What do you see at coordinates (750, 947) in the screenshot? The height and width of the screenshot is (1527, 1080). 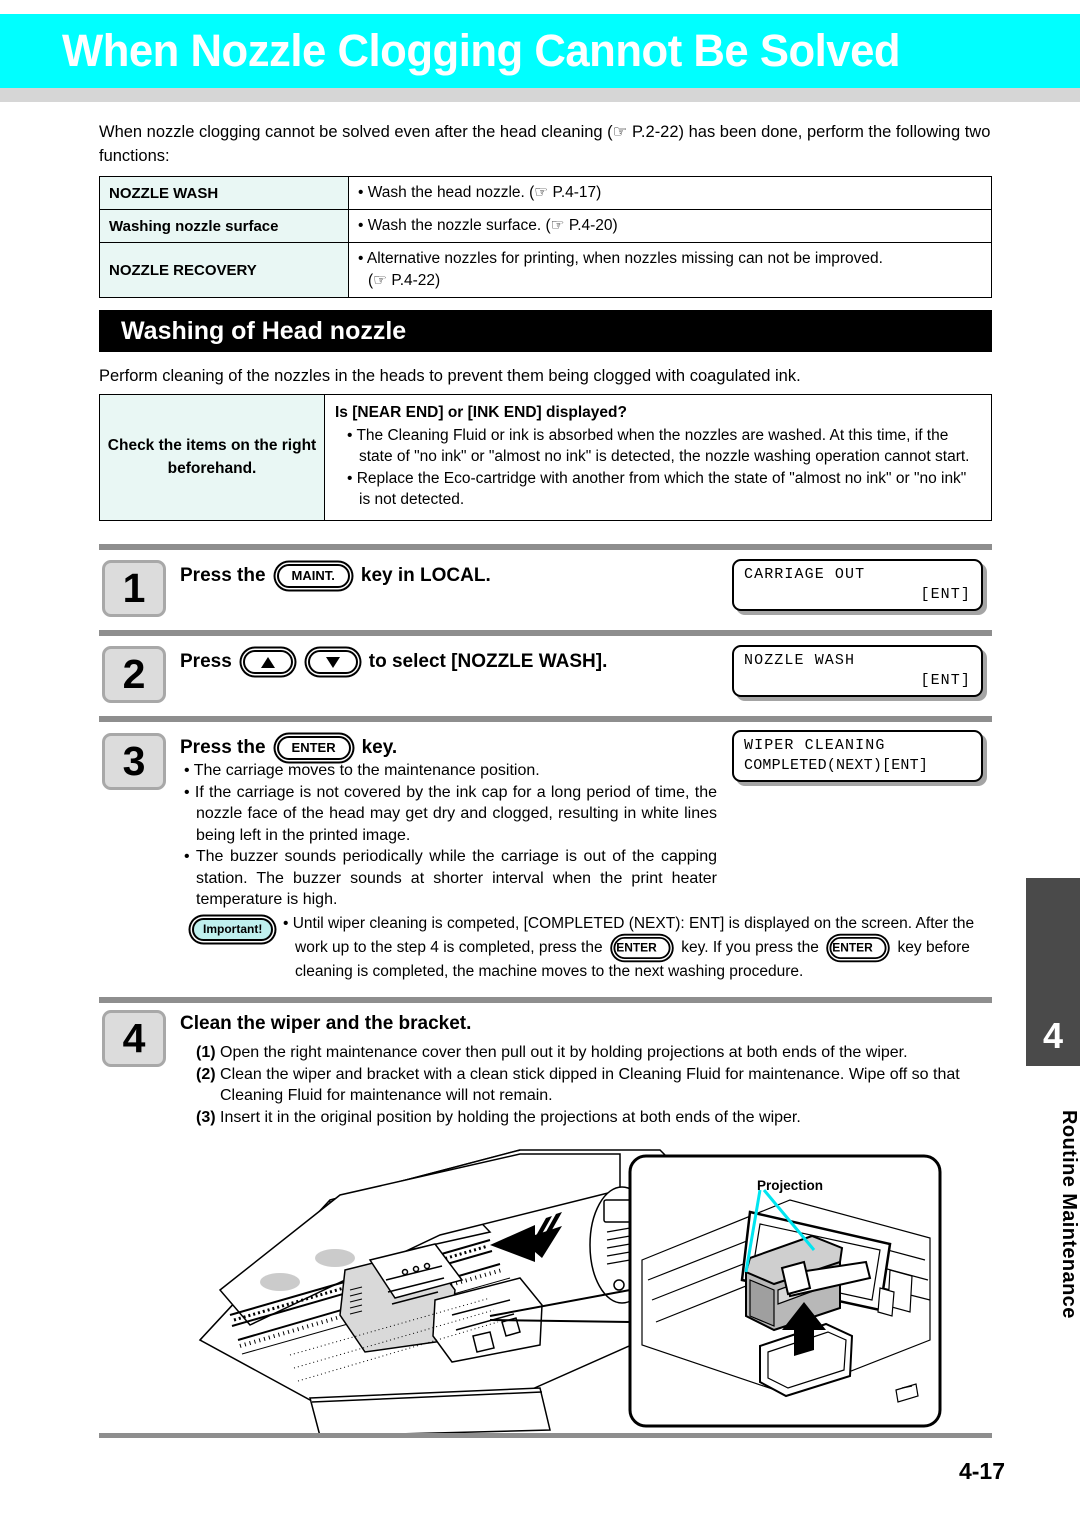 I see `important-text-part2: key. If you press the` at bounding box center [750, 947].